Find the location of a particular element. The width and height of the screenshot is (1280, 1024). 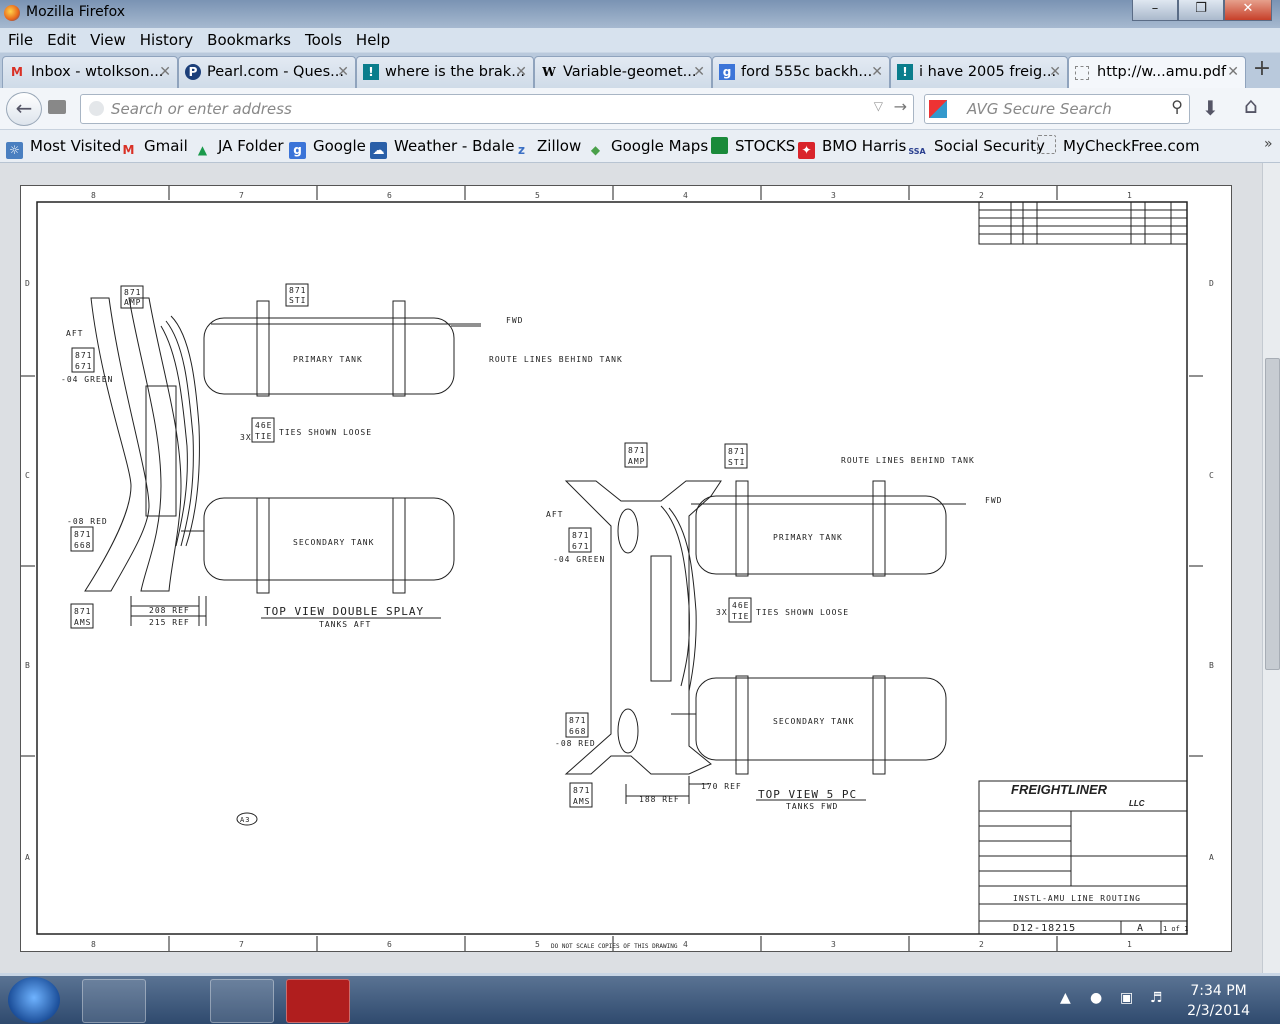

menu-bar: File Edit View History Bookmarks Tools Help is located at coordinates (640, 40).